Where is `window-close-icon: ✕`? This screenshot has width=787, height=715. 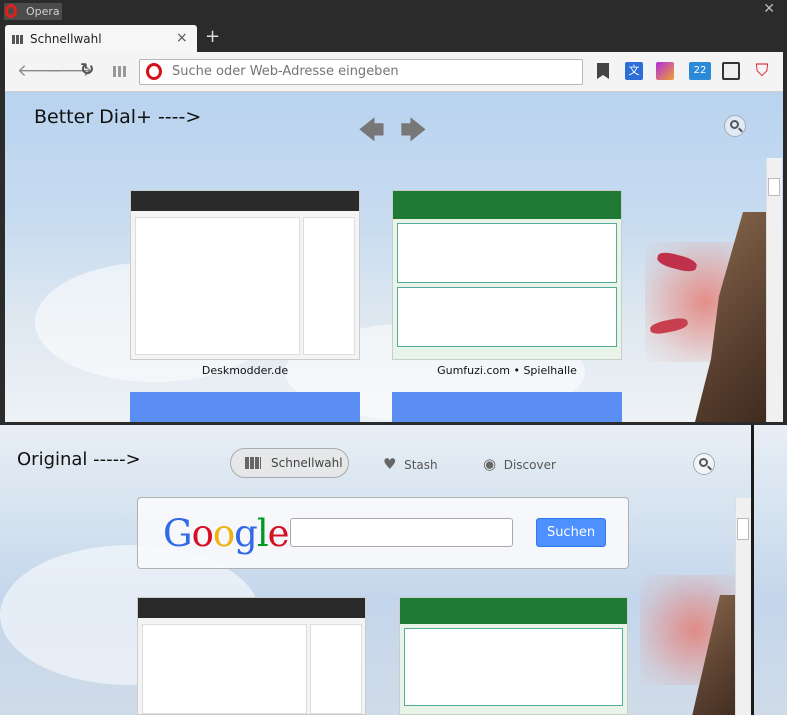
window-close-icon: ✕ is located at coordinates (769, 9).